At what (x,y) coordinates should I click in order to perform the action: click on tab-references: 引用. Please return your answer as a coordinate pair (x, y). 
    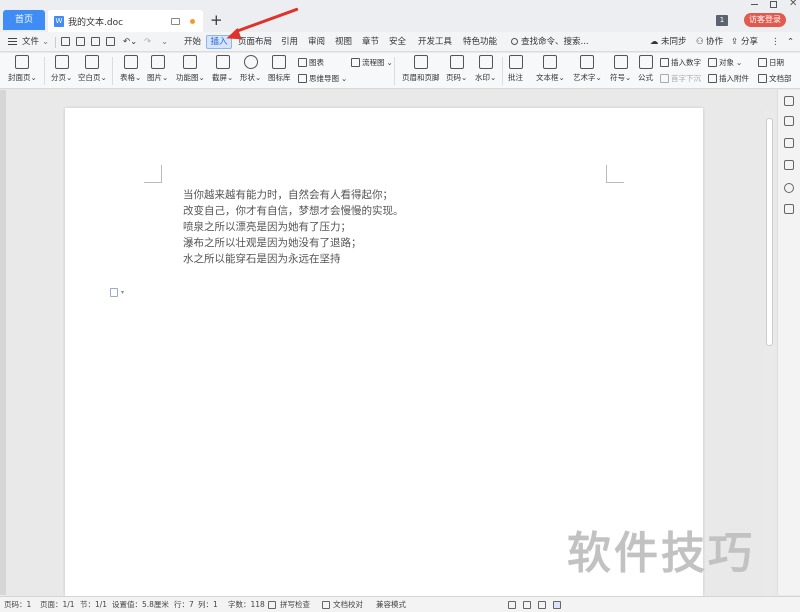
    Looking at the image, I should click on (289, 42).